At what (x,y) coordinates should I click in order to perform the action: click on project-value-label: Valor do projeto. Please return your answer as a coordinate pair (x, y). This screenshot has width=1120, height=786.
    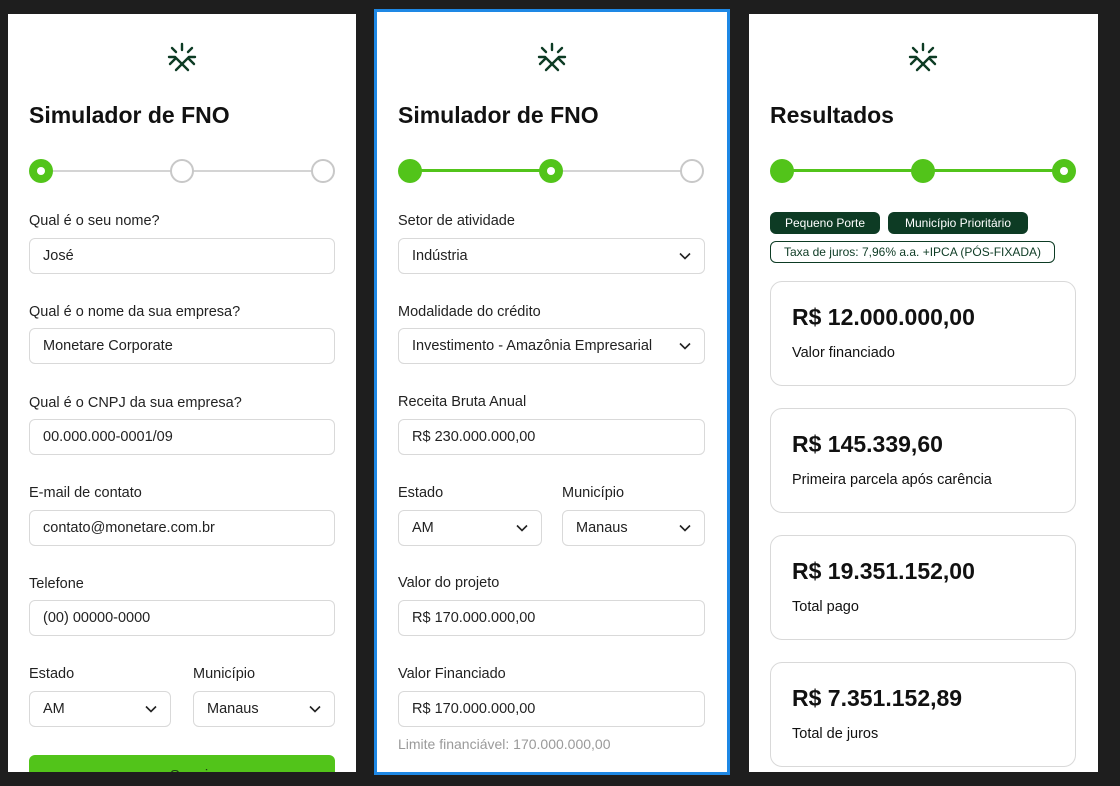
    Looking at the image, I should click on (449, 583).